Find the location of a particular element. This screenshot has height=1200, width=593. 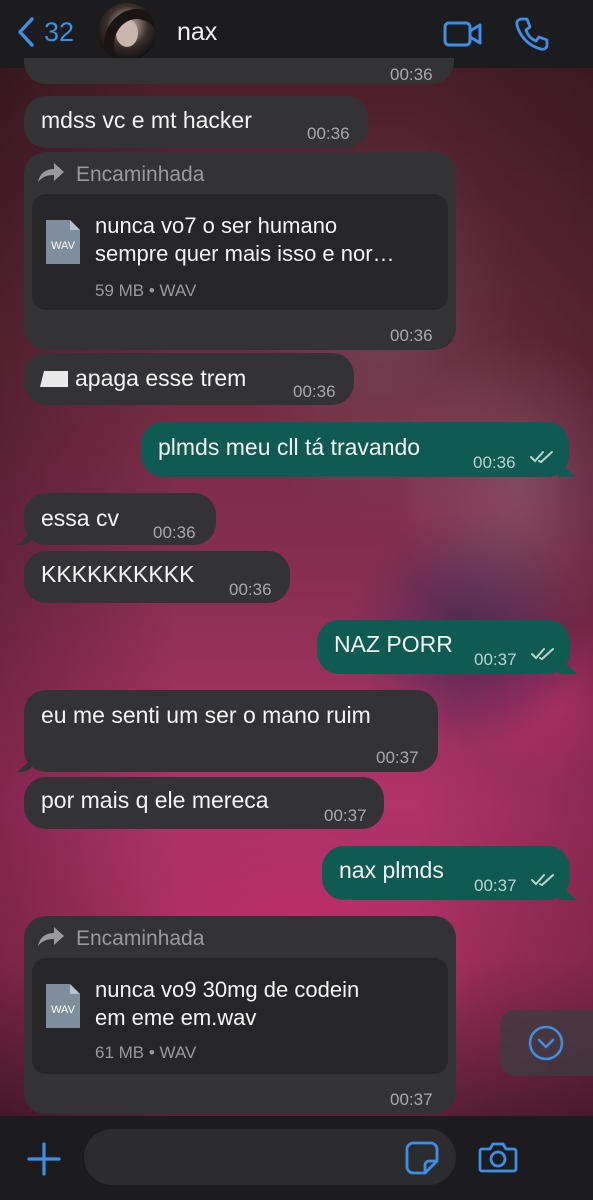

composer-bar is located at coordinates (296, 1158).